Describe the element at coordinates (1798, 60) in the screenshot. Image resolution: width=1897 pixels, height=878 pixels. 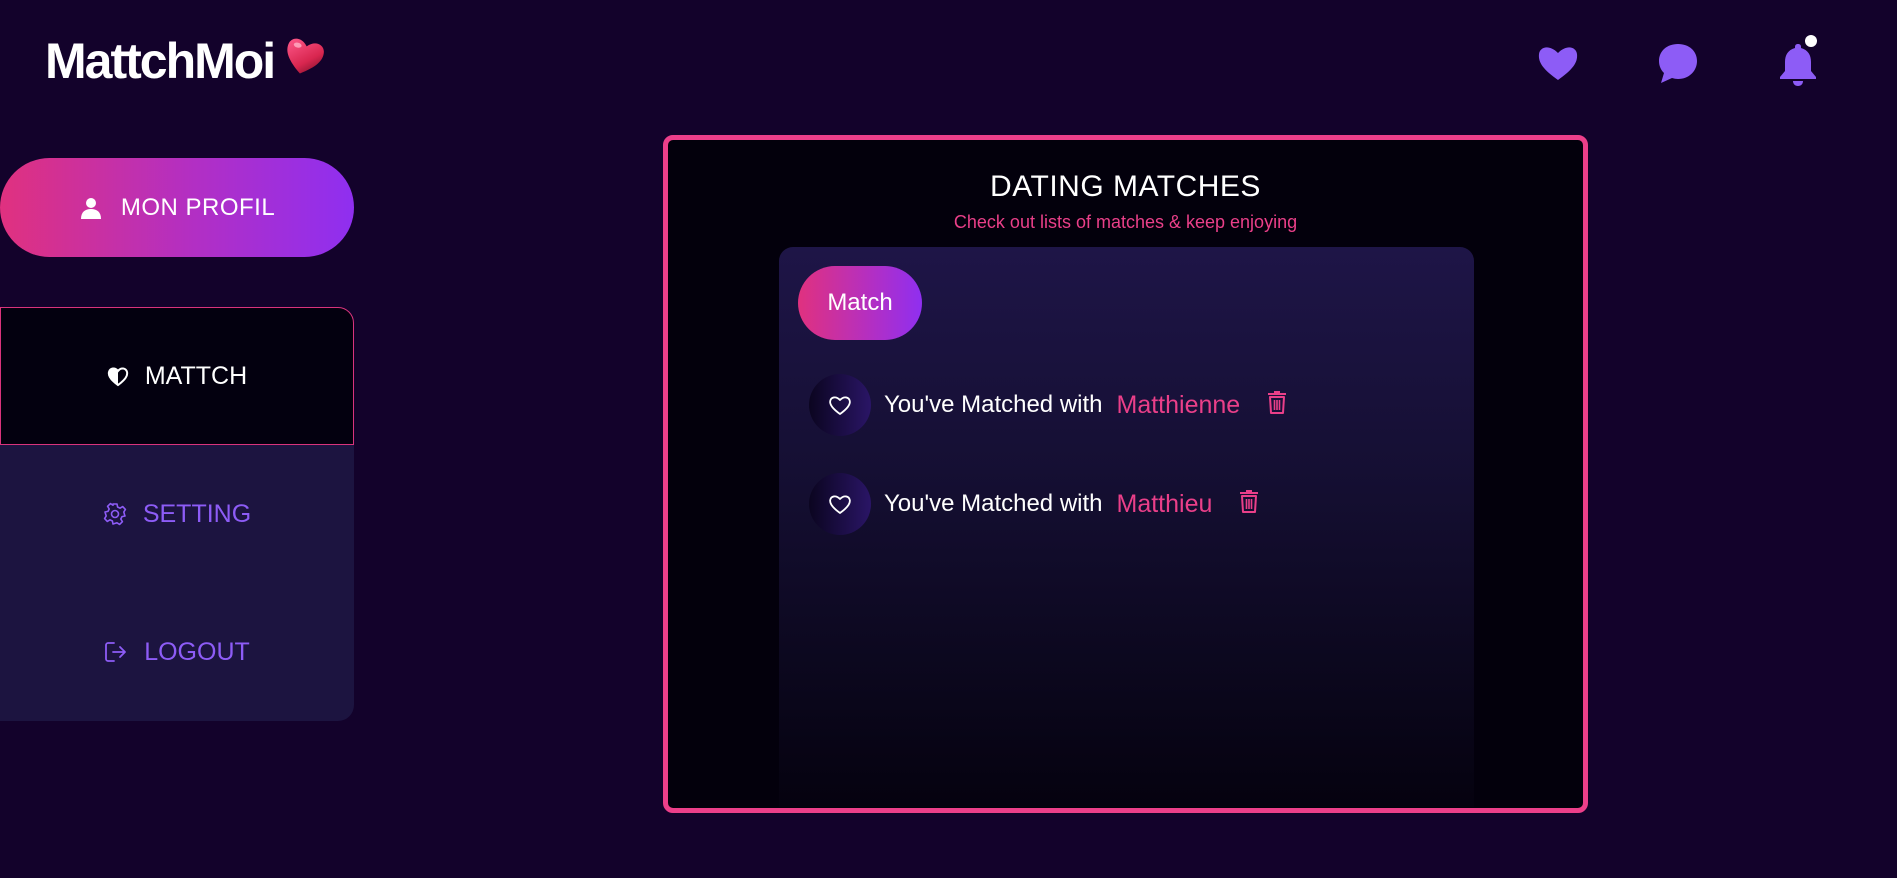
I see `bell-icon` at that location.